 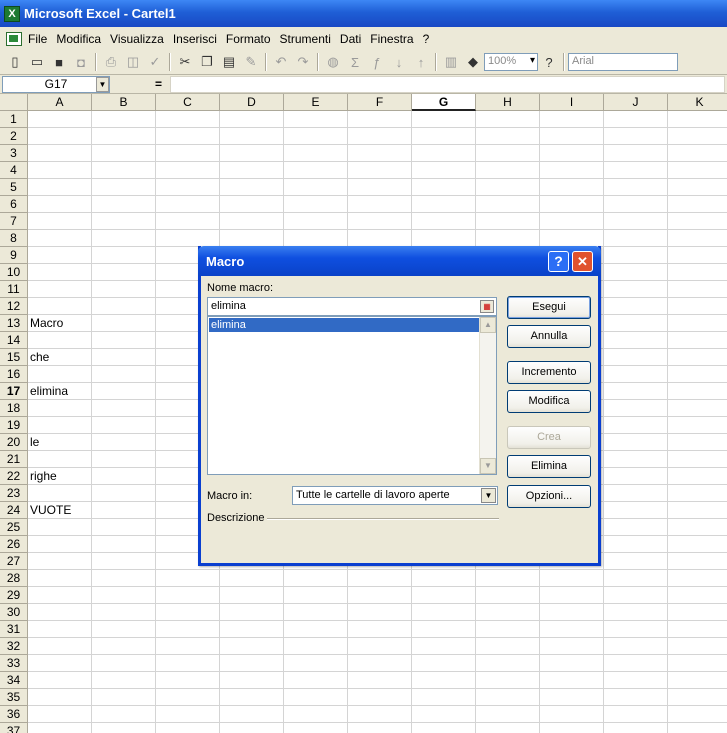 What do you see at coordinates (14, 680) in the screenshot?
I see `row-header-34: 34` at bounding box center [14, 680].